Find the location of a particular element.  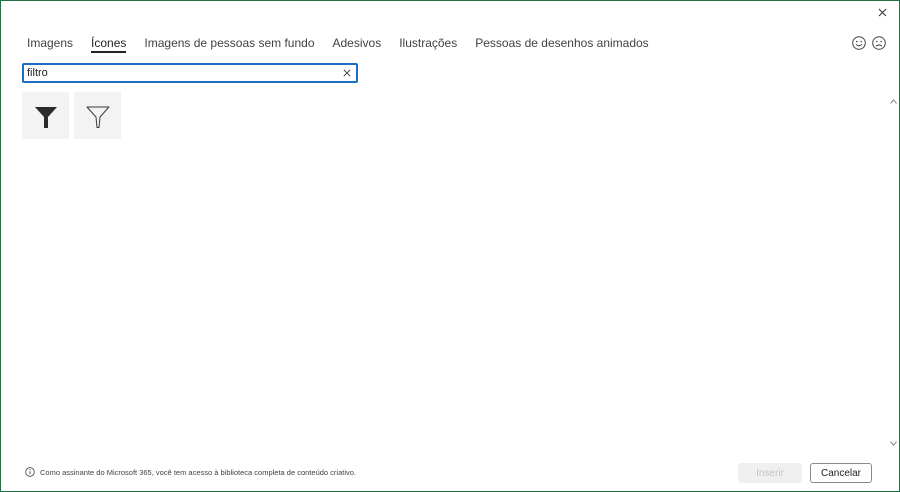

chevron-down-icon is located at coordinates (893, 443).